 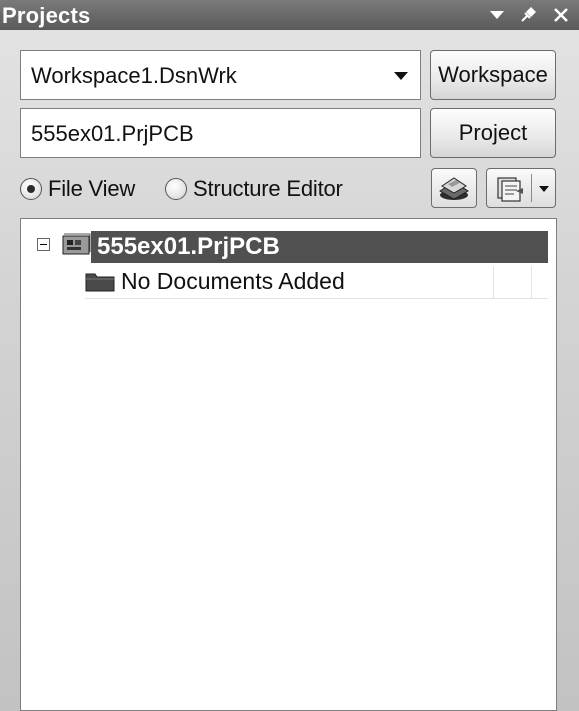 What do you see at coordinates (561, 15) in the screenshot?
I see `close-icon` at bounding box center [561, 15].